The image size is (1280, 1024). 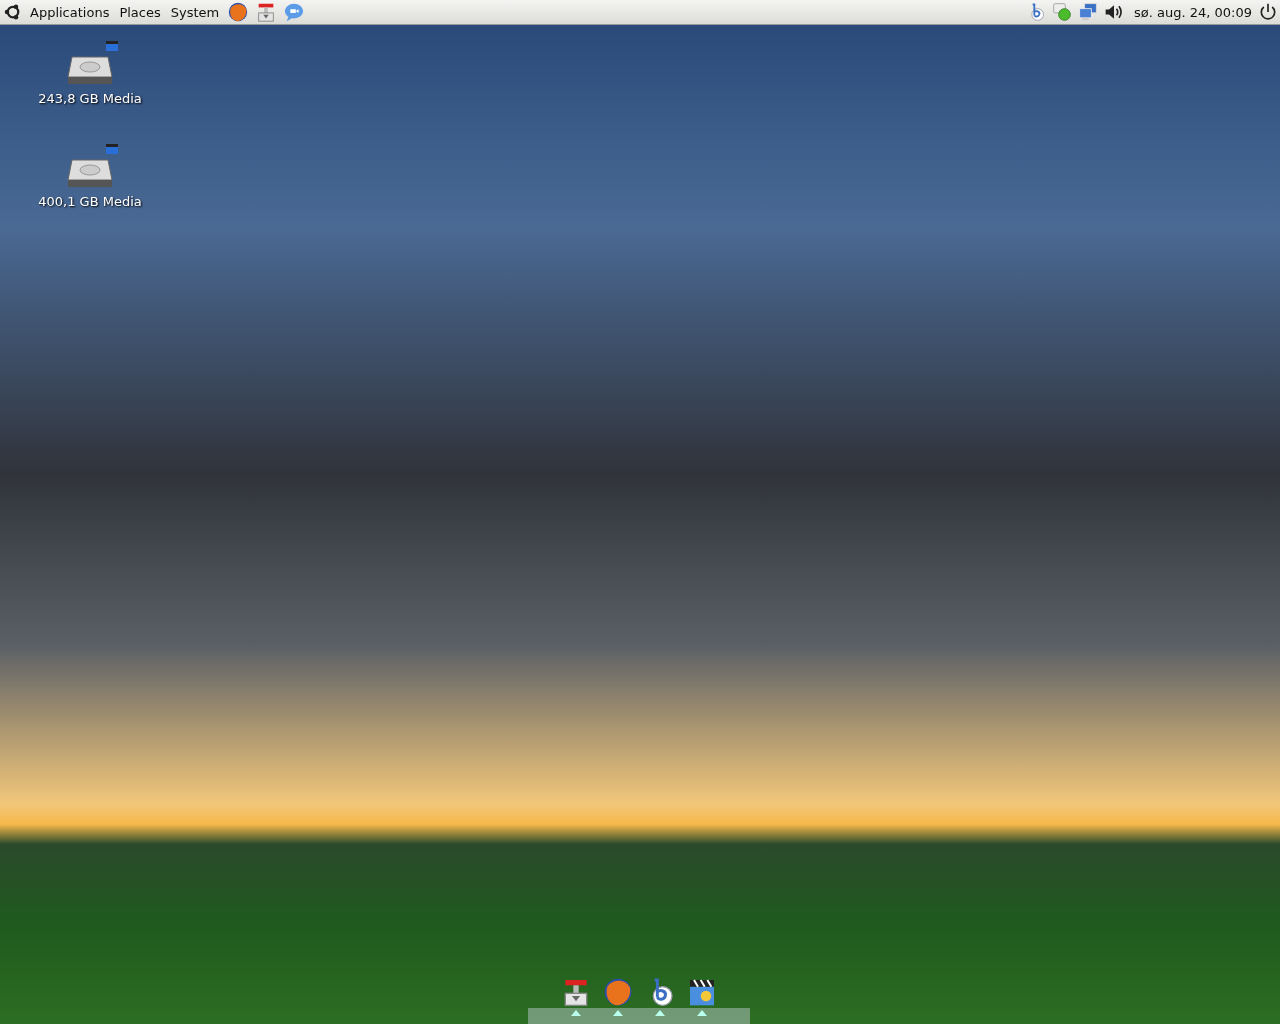 I want to click on power-icon, so click(x=1268, y=12).